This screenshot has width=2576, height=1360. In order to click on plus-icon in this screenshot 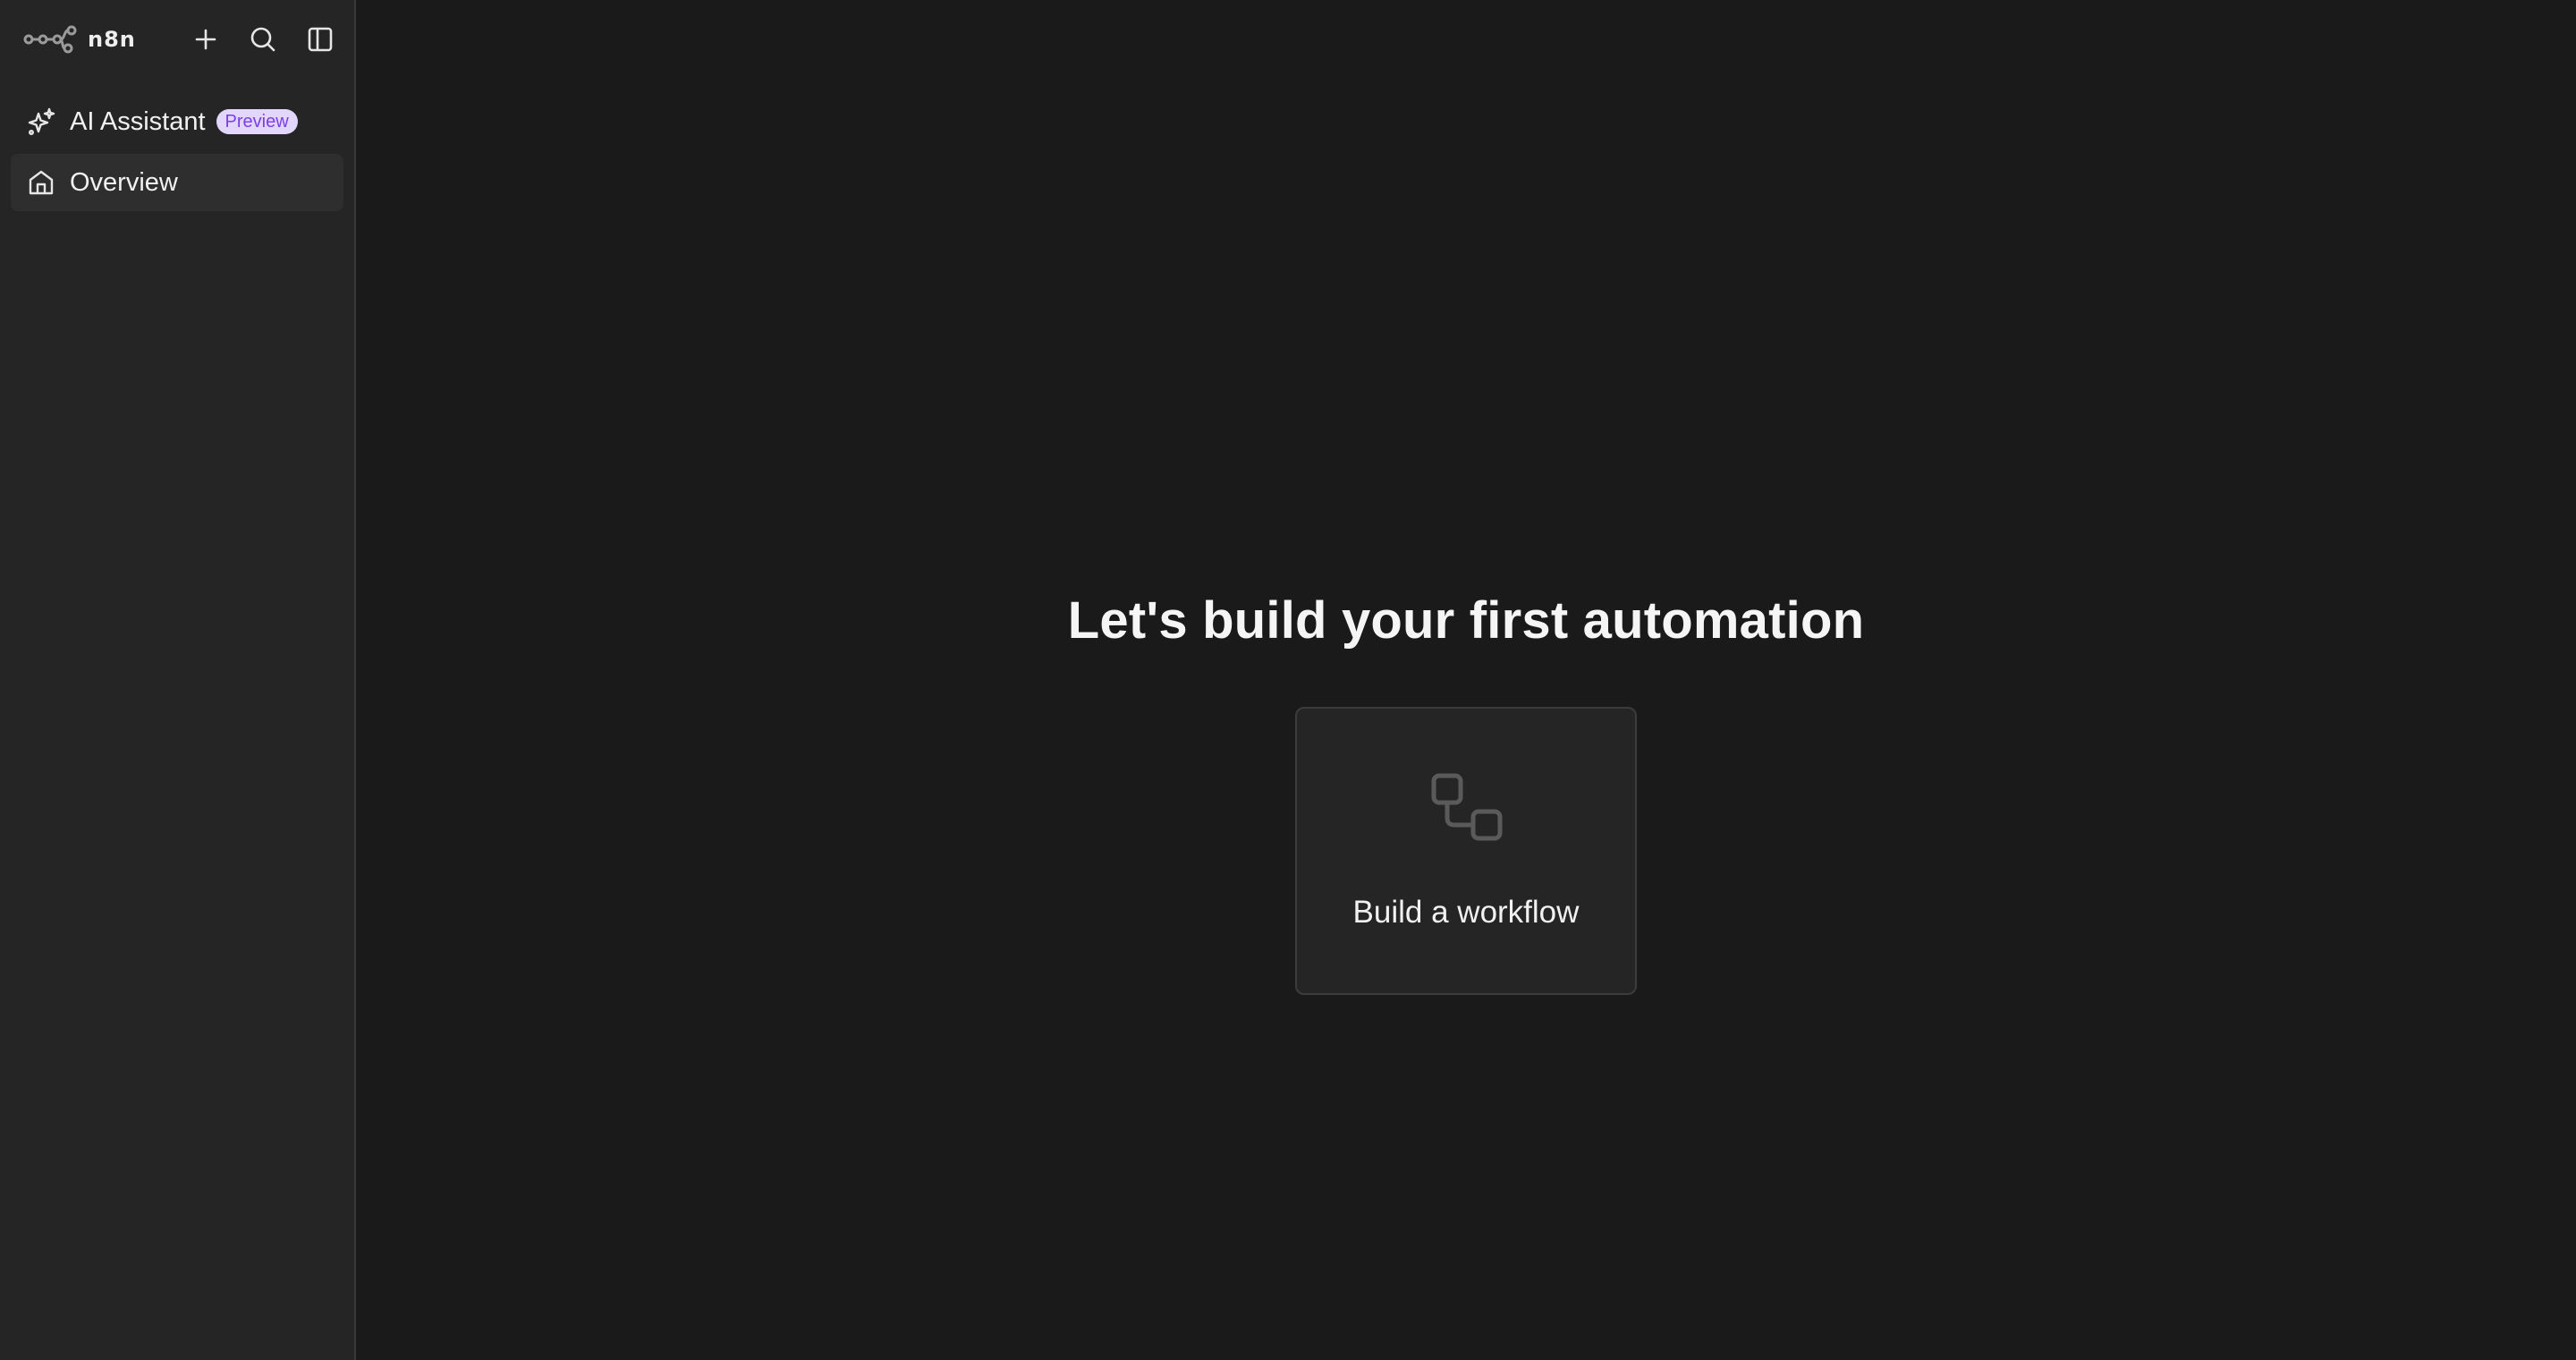, I will do `click(205, 39)`.